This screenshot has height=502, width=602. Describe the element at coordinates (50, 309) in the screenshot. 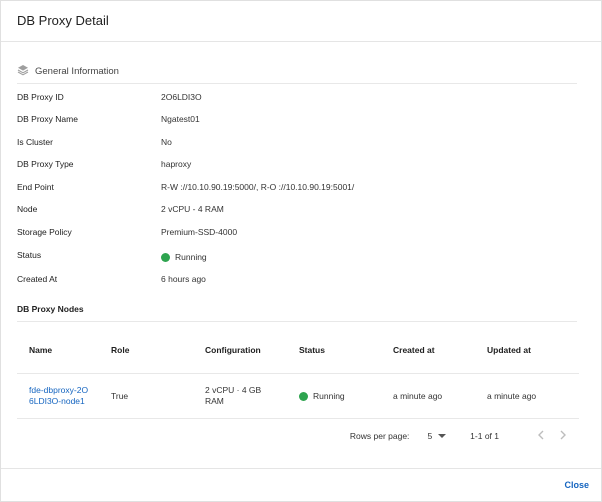

I see `nodes-section-title: DB Proxy Nodes` at that location.